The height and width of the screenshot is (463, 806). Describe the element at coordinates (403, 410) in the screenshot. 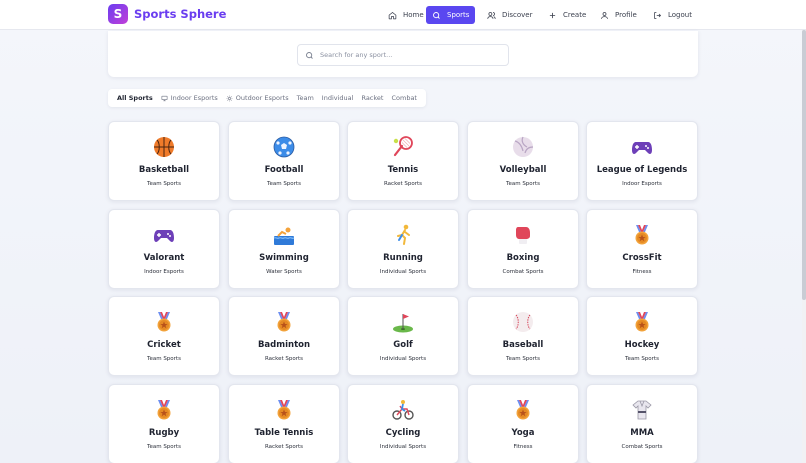

I see `cyclist-icon` at that location.